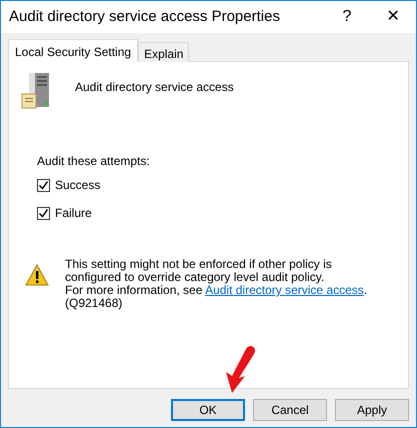  What do you see at coordinates (290, 410) in the screenshot?
I see `dialog-button: Cancel` at bounding box center [290, 410].